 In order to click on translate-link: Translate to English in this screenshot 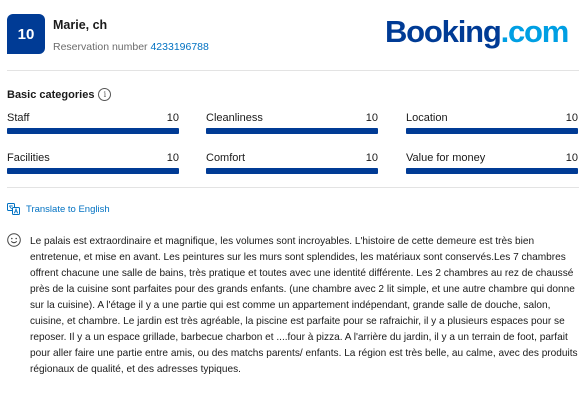, I will do `click(58, 209)`.